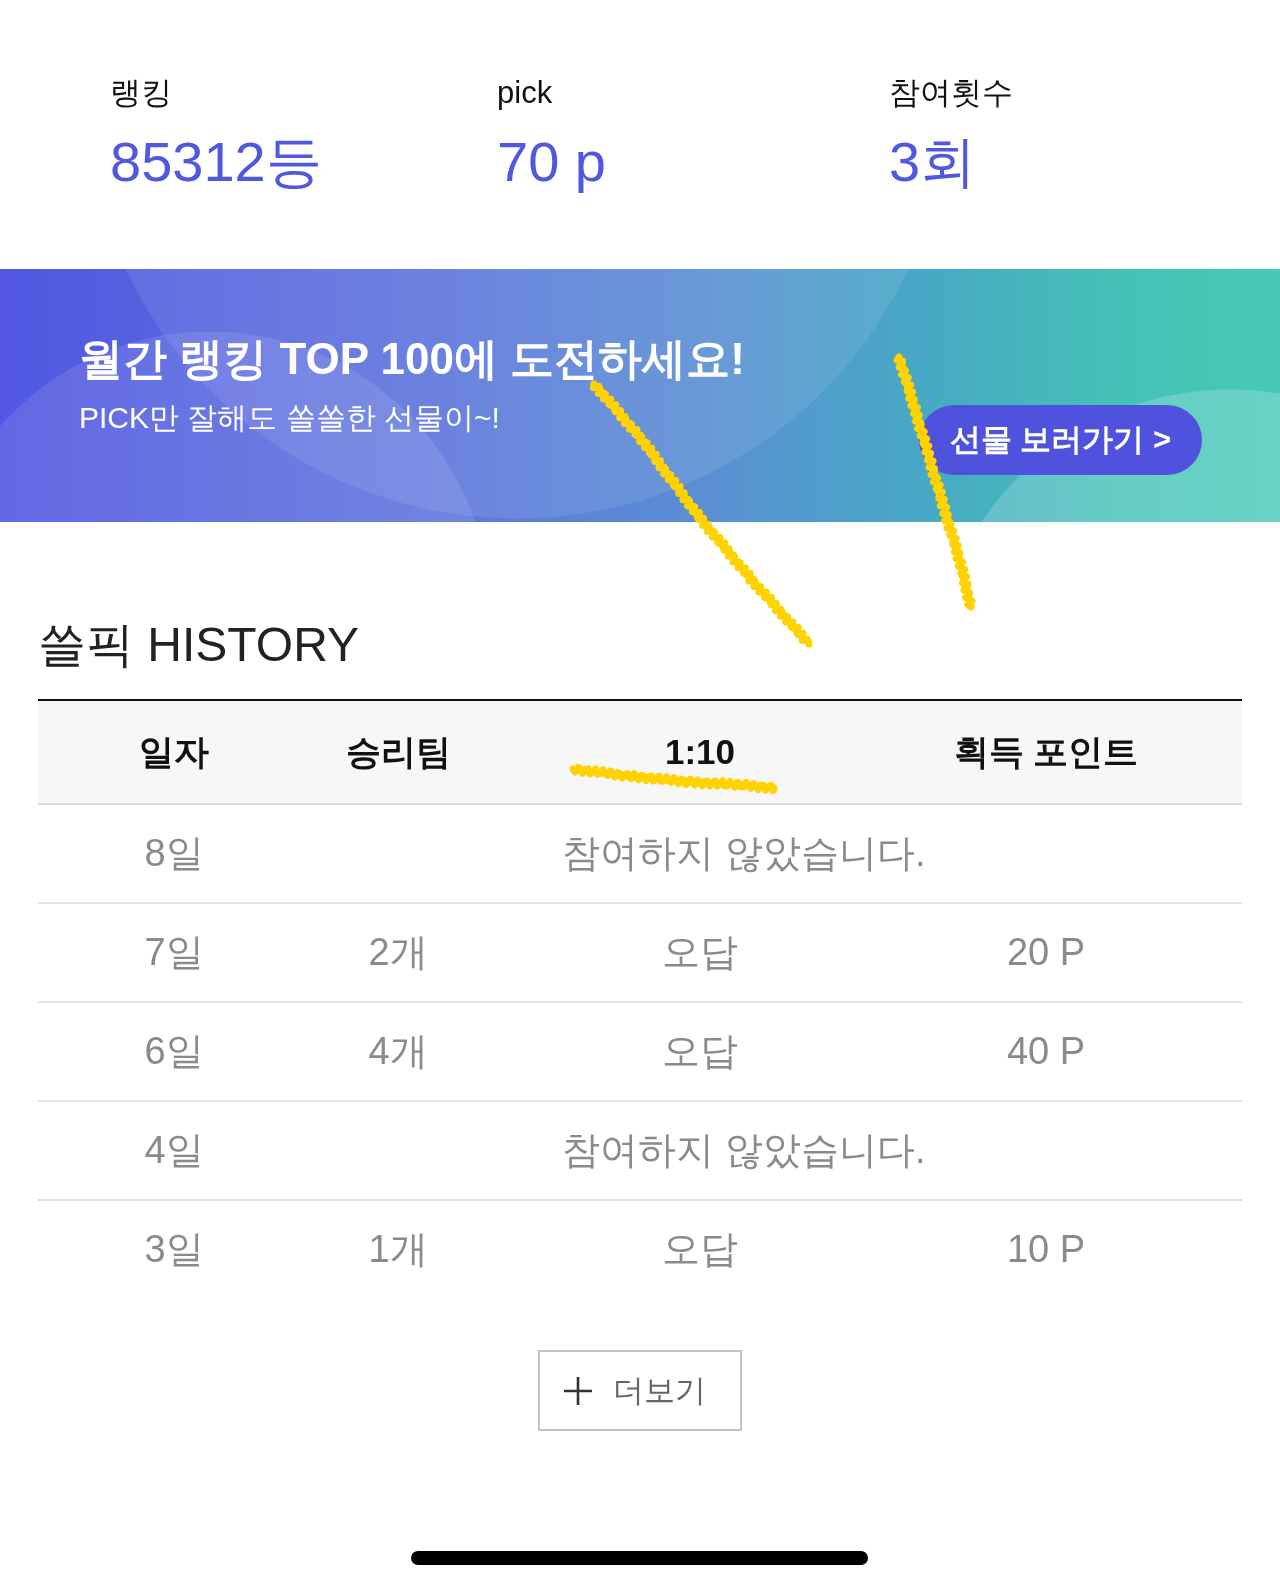  Describe the element at coordinates (216, 162) in the screenshot. I see `stat-value: 85312등` at that location.